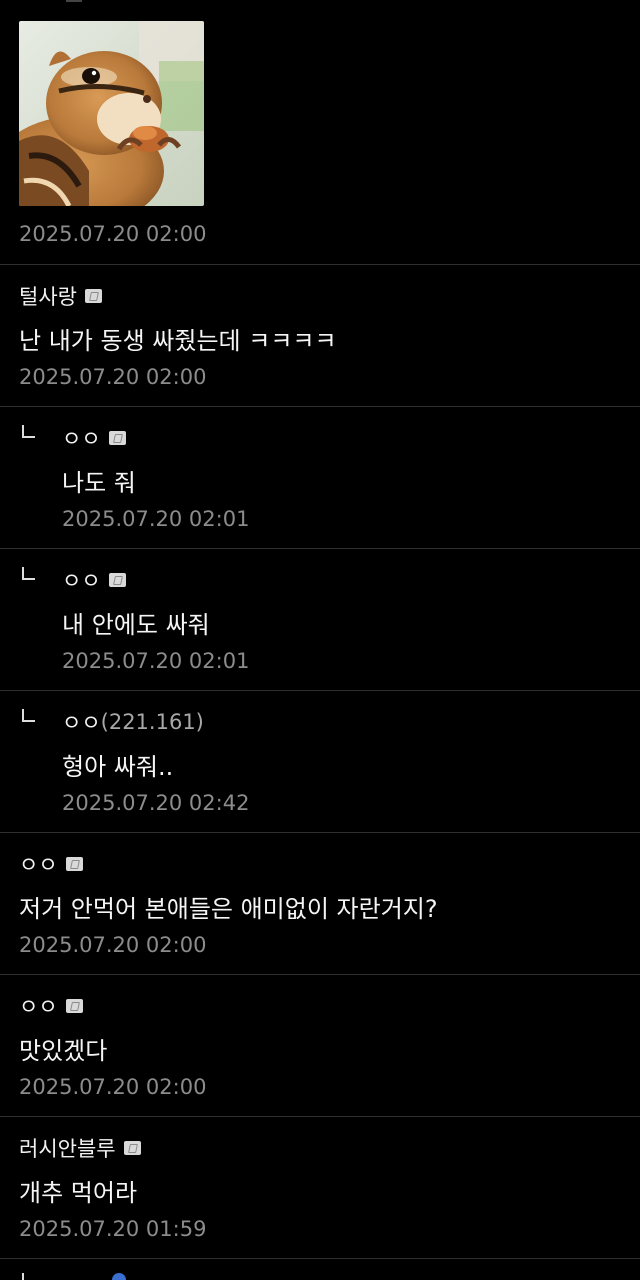 The image size is (640, 1280). What do you see at coordinates (320, 1269) in the screenshot?
I see `comment-item-partial` at bounding box center [320, 1269].